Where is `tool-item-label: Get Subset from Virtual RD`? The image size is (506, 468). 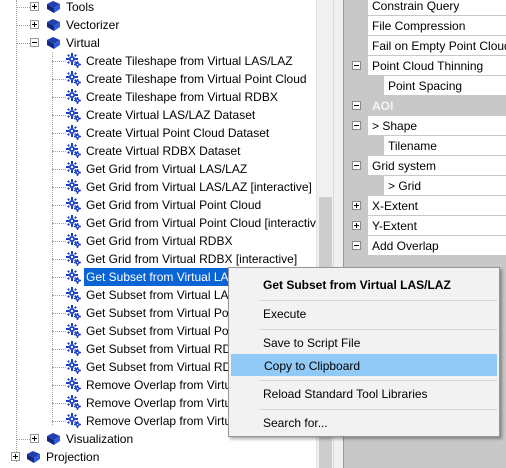
tool-item-label: Get Subset from Virtual RD is located at coordinates (159, 367).